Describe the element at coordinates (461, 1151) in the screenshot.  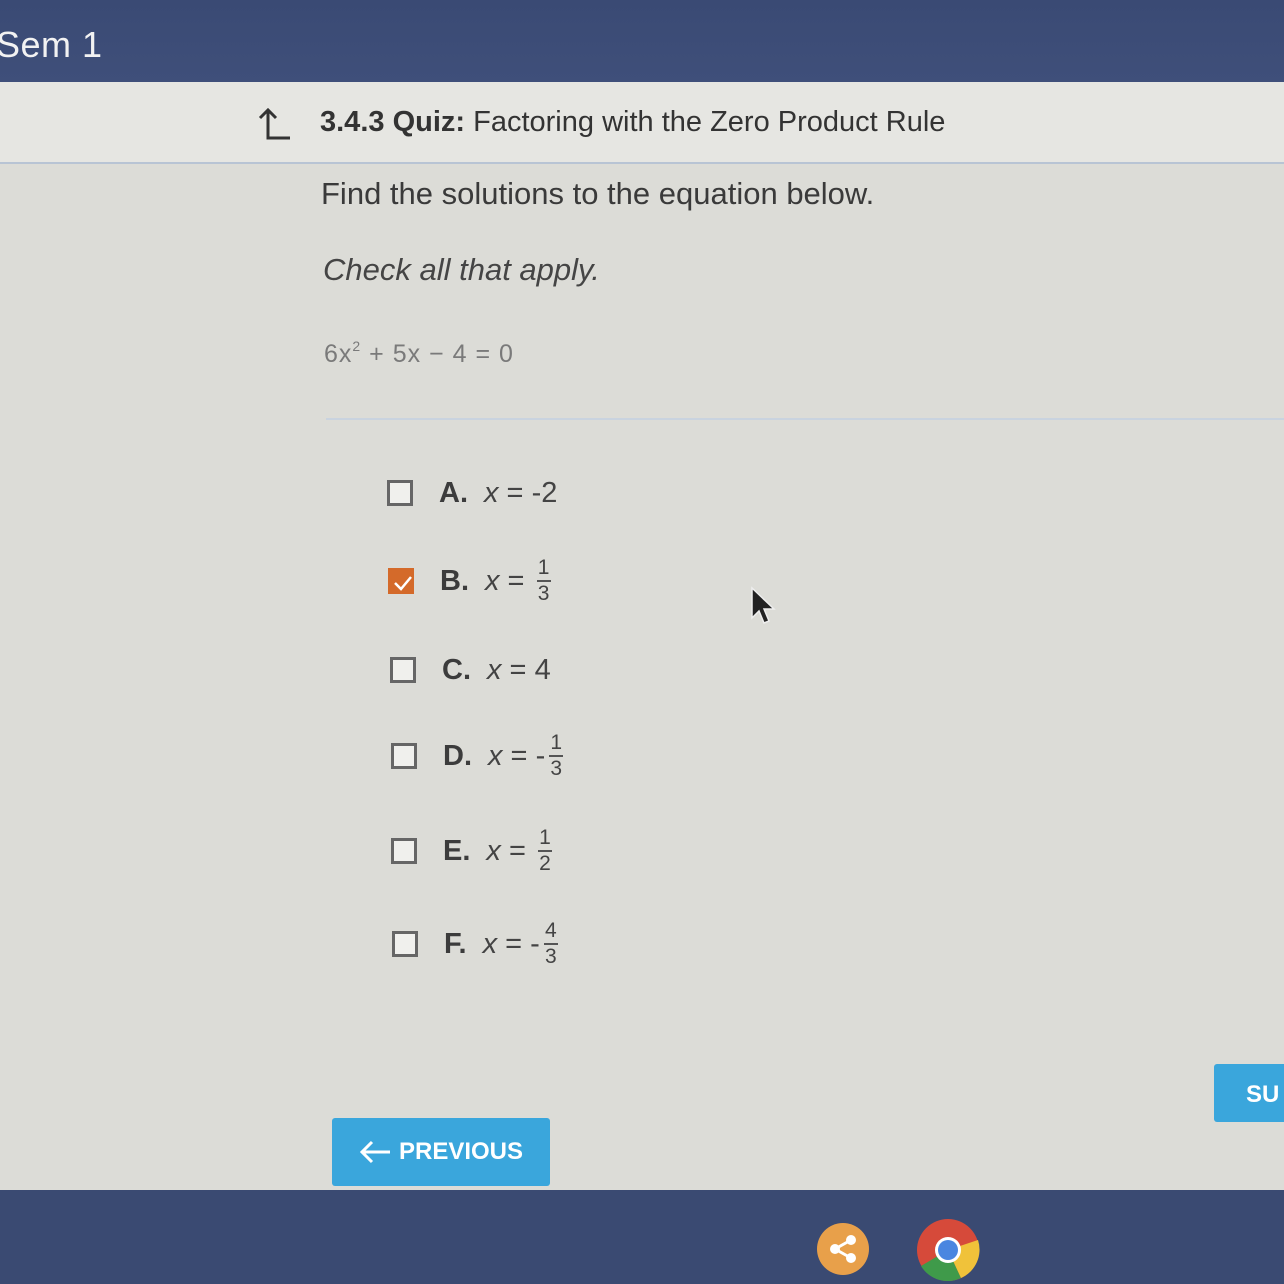
I see `previous-label: PREVIOUS` at that location.